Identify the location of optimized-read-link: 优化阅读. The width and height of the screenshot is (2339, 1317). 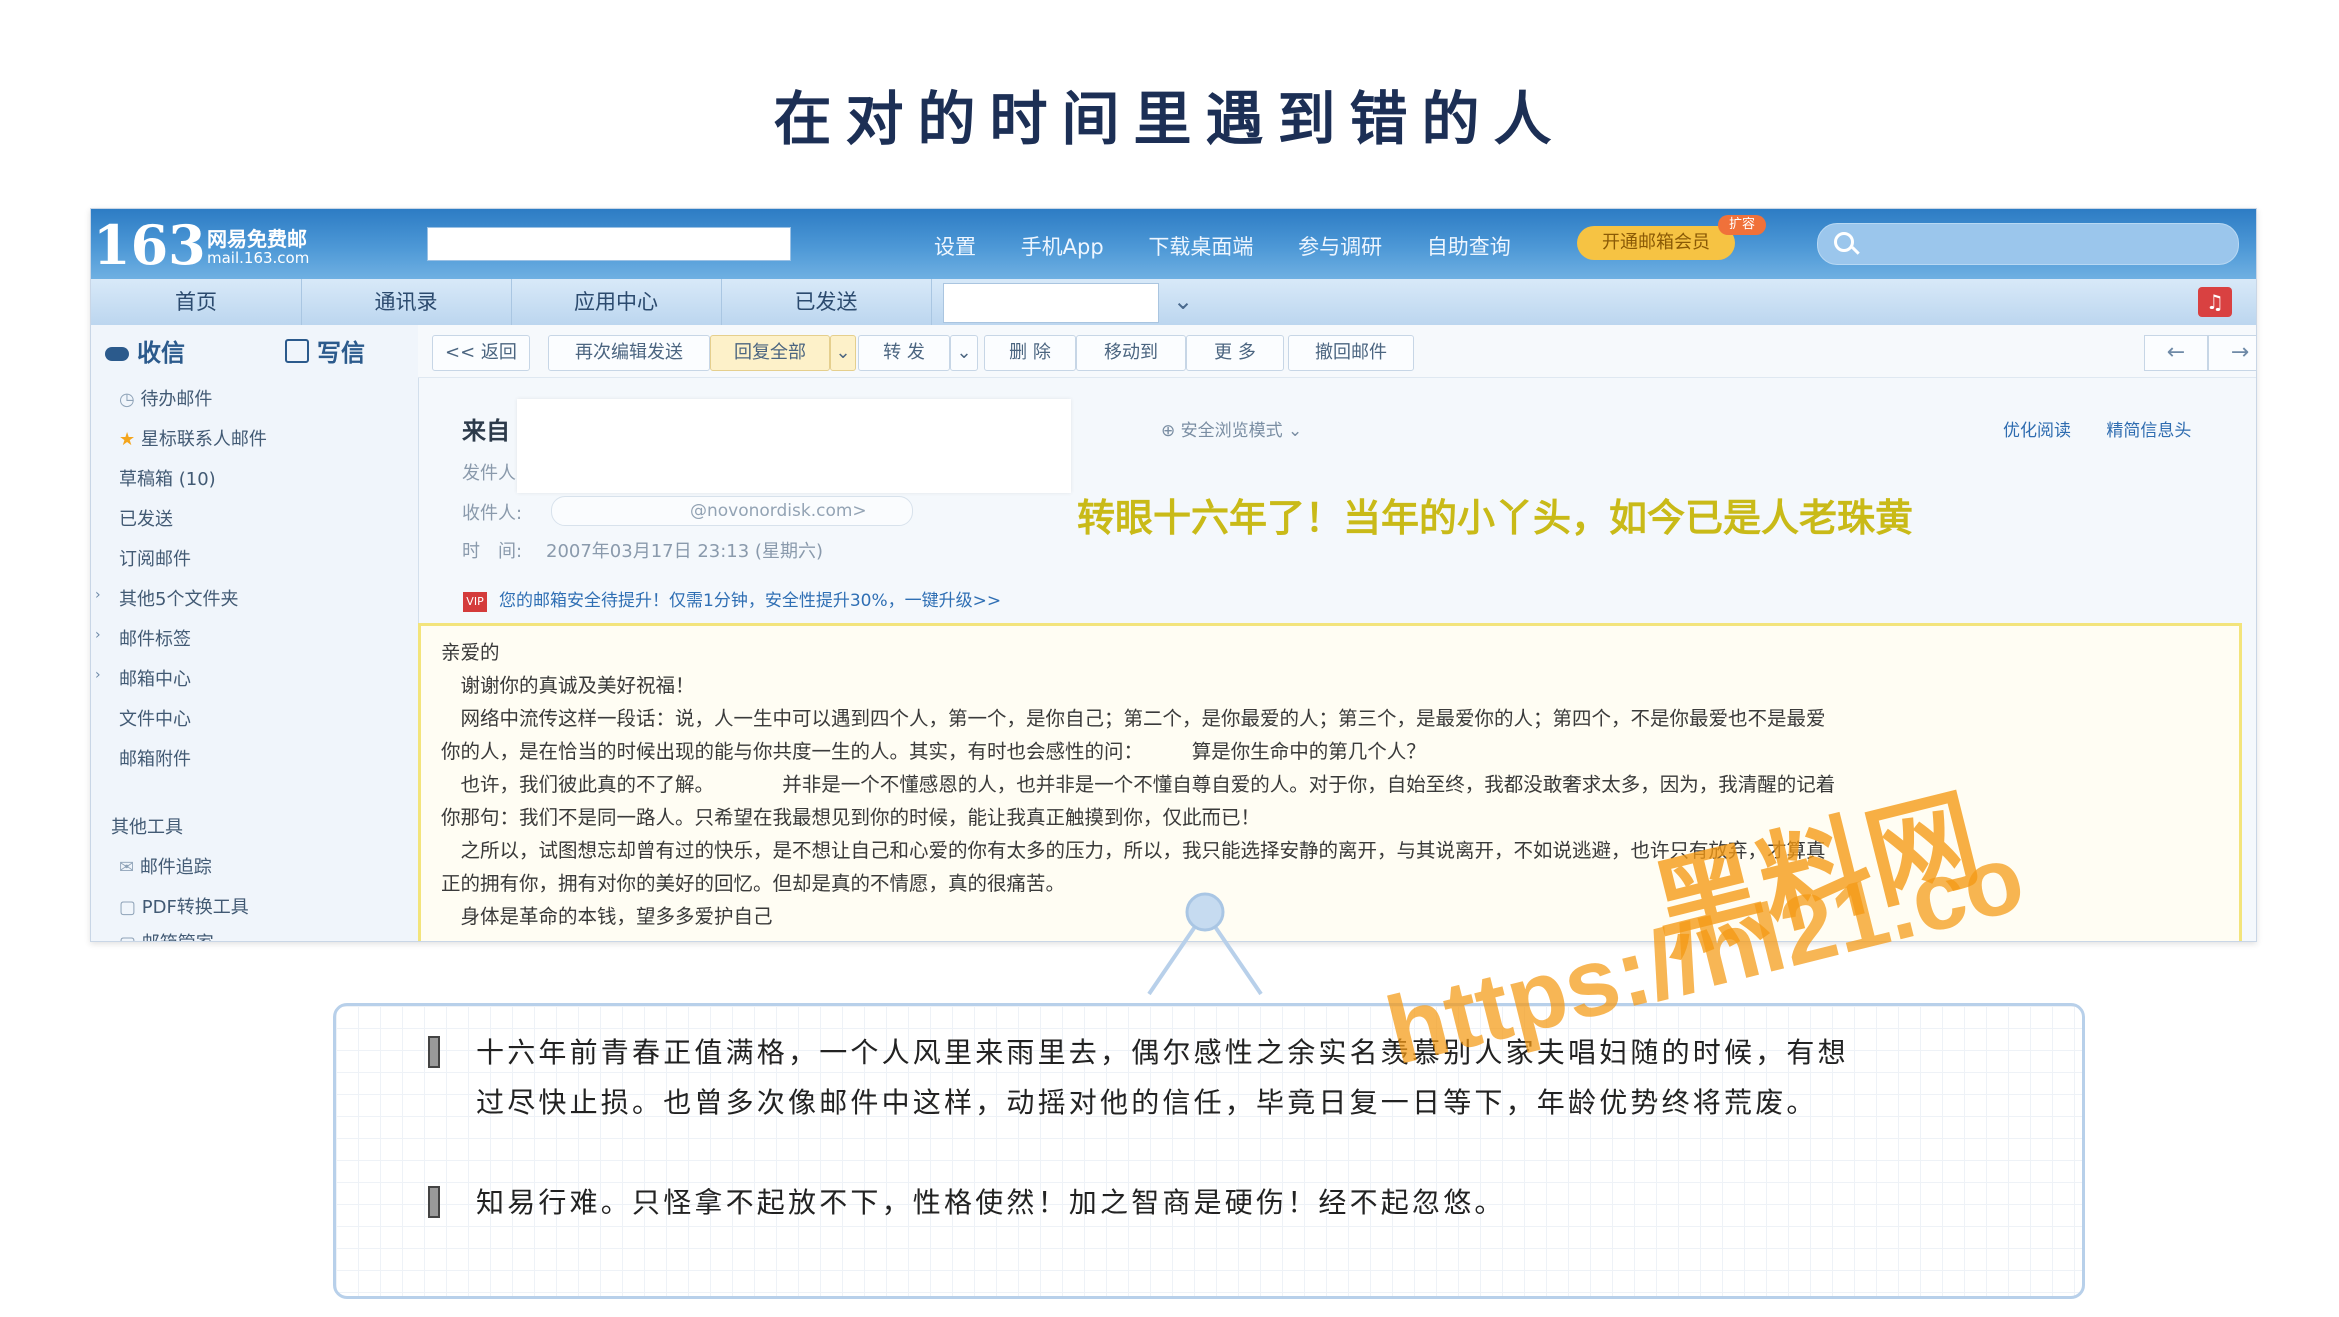
(2037, 431).